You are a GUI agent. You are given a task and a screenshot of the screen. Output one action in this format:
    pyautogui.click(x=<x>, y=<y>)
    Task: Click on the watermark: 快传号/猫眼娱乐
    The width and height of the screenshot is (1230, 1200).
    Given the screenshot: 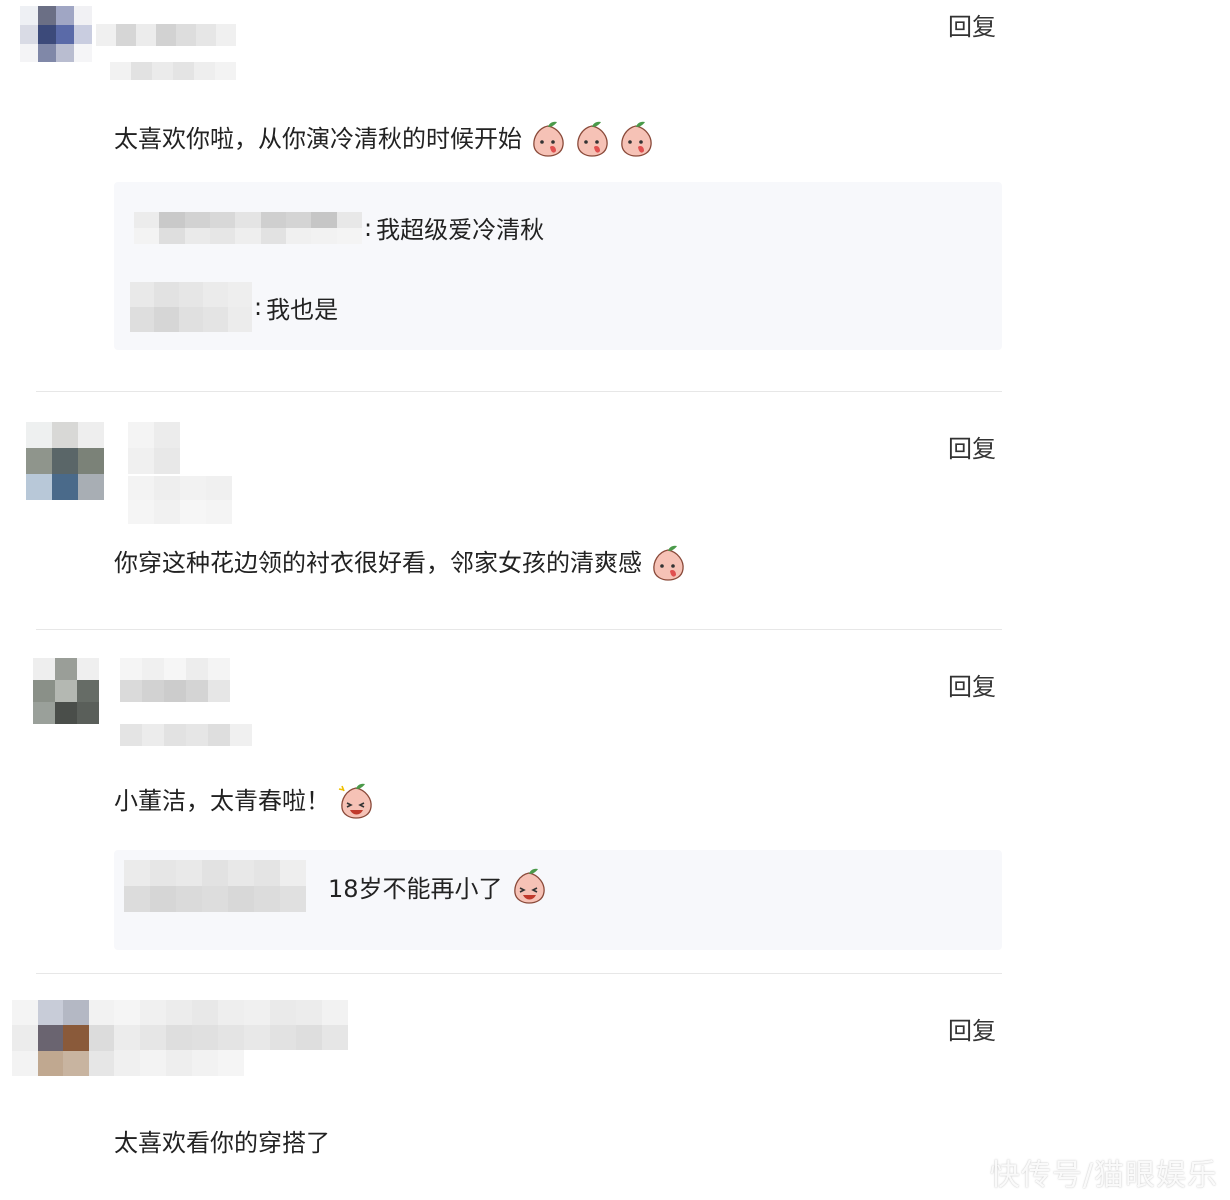 What is the action you would take?
    pyautogui.click(x=1103, y=1175)
    